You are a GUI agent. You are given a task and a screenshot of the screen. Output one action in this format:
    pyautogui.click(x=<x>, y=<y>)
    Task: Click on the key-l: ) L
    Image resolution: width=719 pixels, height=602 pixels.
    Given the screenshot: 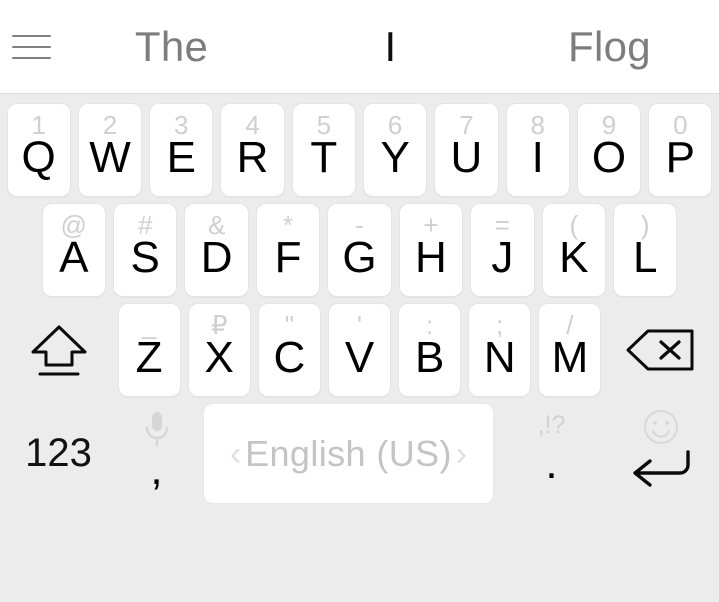 What is the action you would take?
    pyautogui.click(x=645, y=250)
    